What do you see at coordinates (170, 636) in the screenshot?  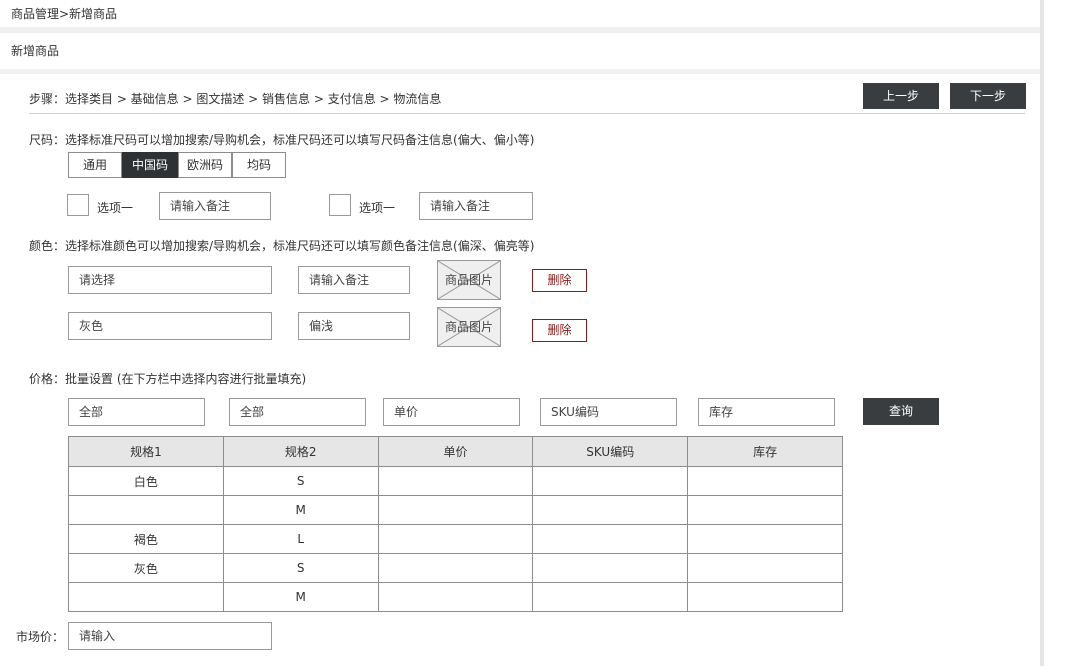 I see `market-price-input: 请输入` at bounding box center [170, 636].